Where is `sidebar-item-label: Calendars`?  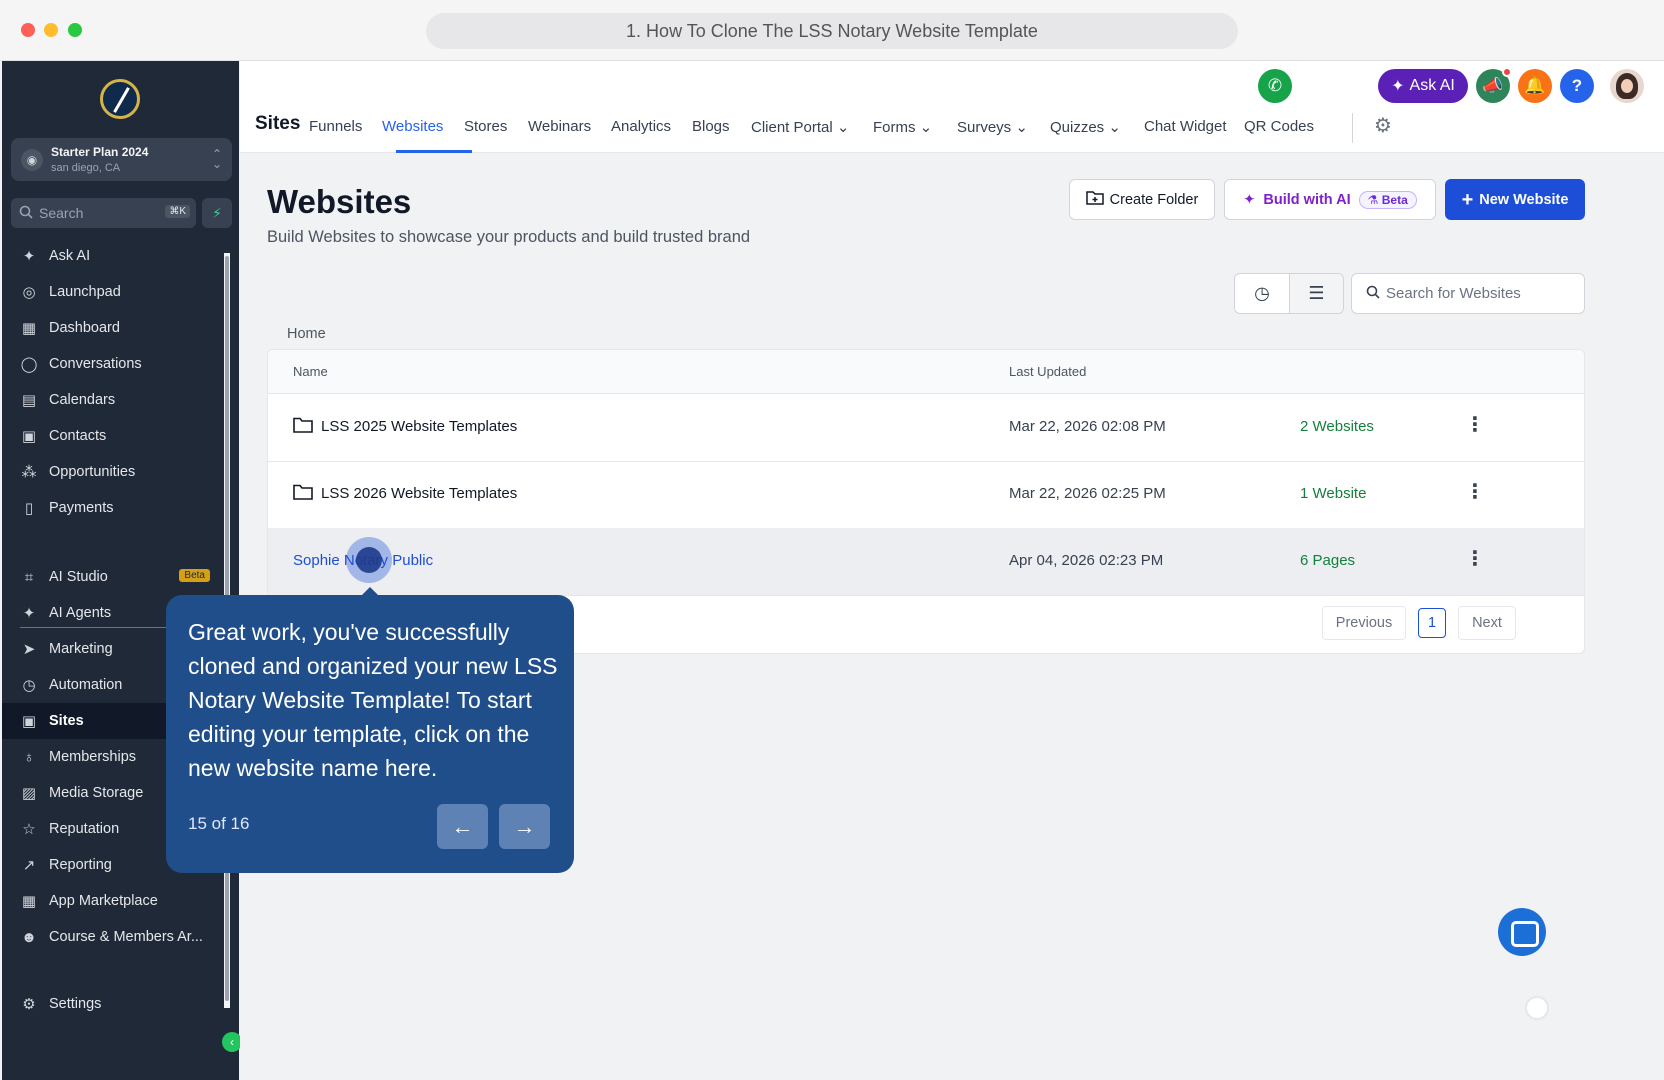
sidebar-item-label: Calendars is located at coordinates (82, 400).